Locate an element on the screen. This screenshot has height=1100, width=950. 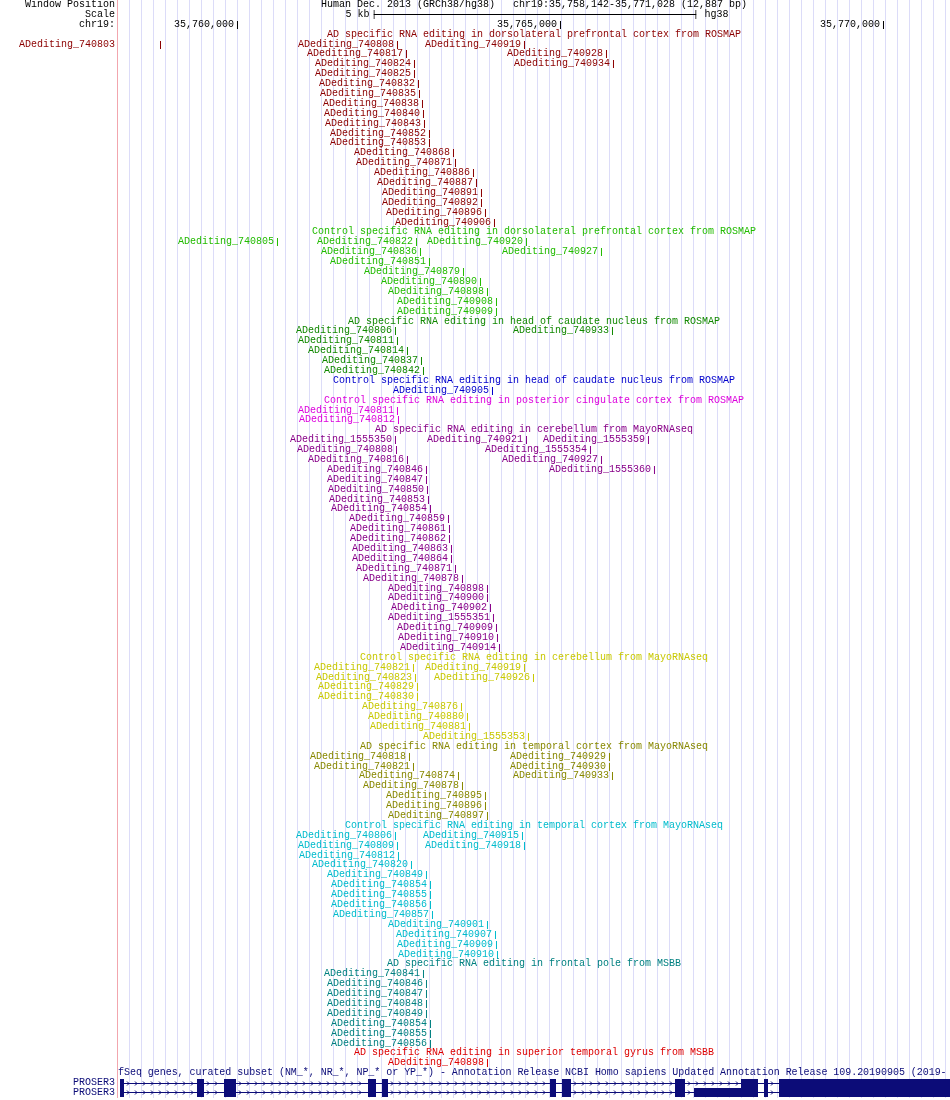
editing-site: ADediting_740920 is located at coordinates (477, 242).